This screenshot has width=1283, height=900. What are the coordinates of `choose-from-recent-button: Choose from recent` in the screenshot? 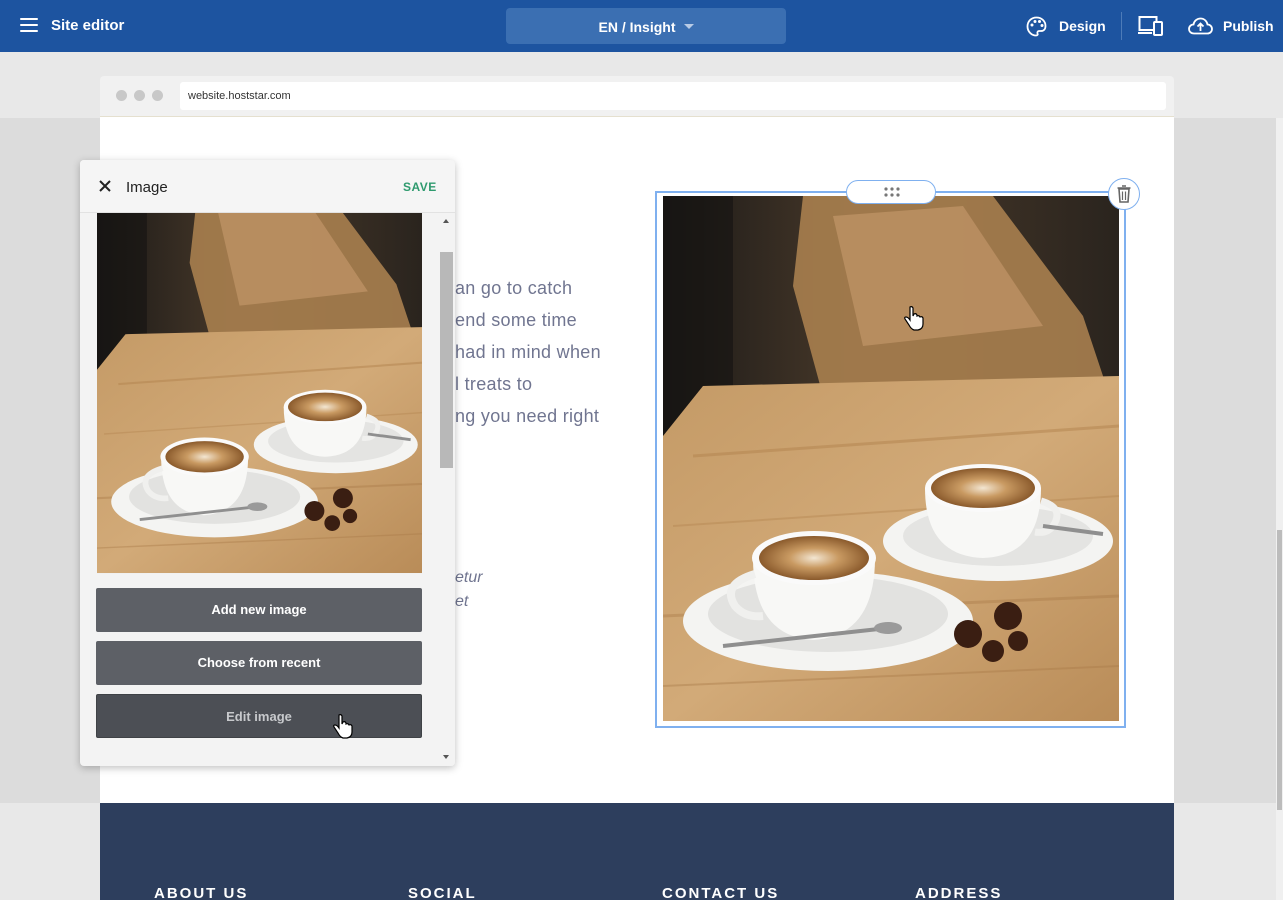 It's located at (259, 663).